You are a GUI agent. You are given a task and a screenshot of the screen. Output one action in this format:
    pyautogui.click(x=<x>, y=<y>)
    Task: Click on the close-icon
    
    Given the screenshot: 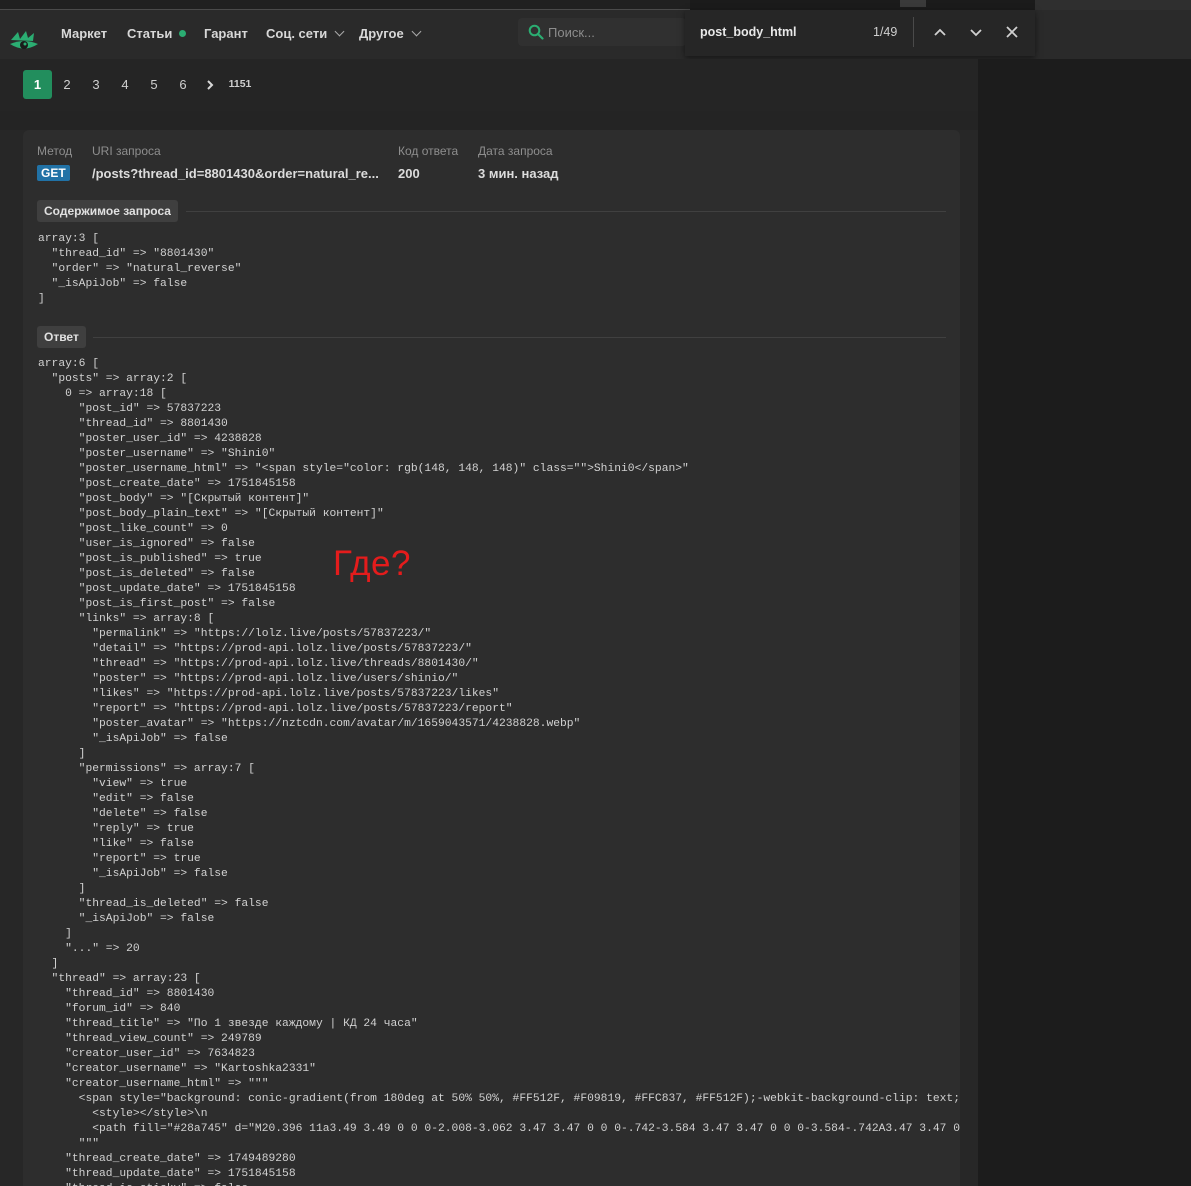 What is the action you would take?
    pyautogui.click(x=1012, y=32)
    